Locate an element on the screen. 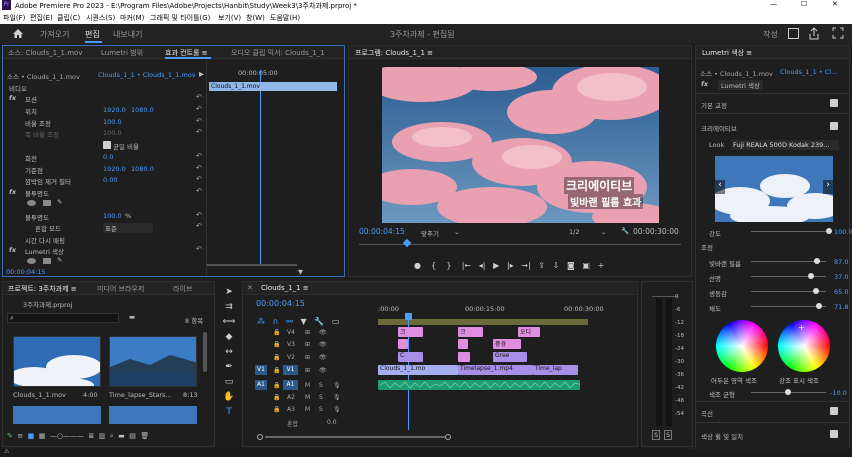 Image resolution: width=852 pixels, height=457 pixels. shadow-tint-wheel is located at coordinates (742, 346).